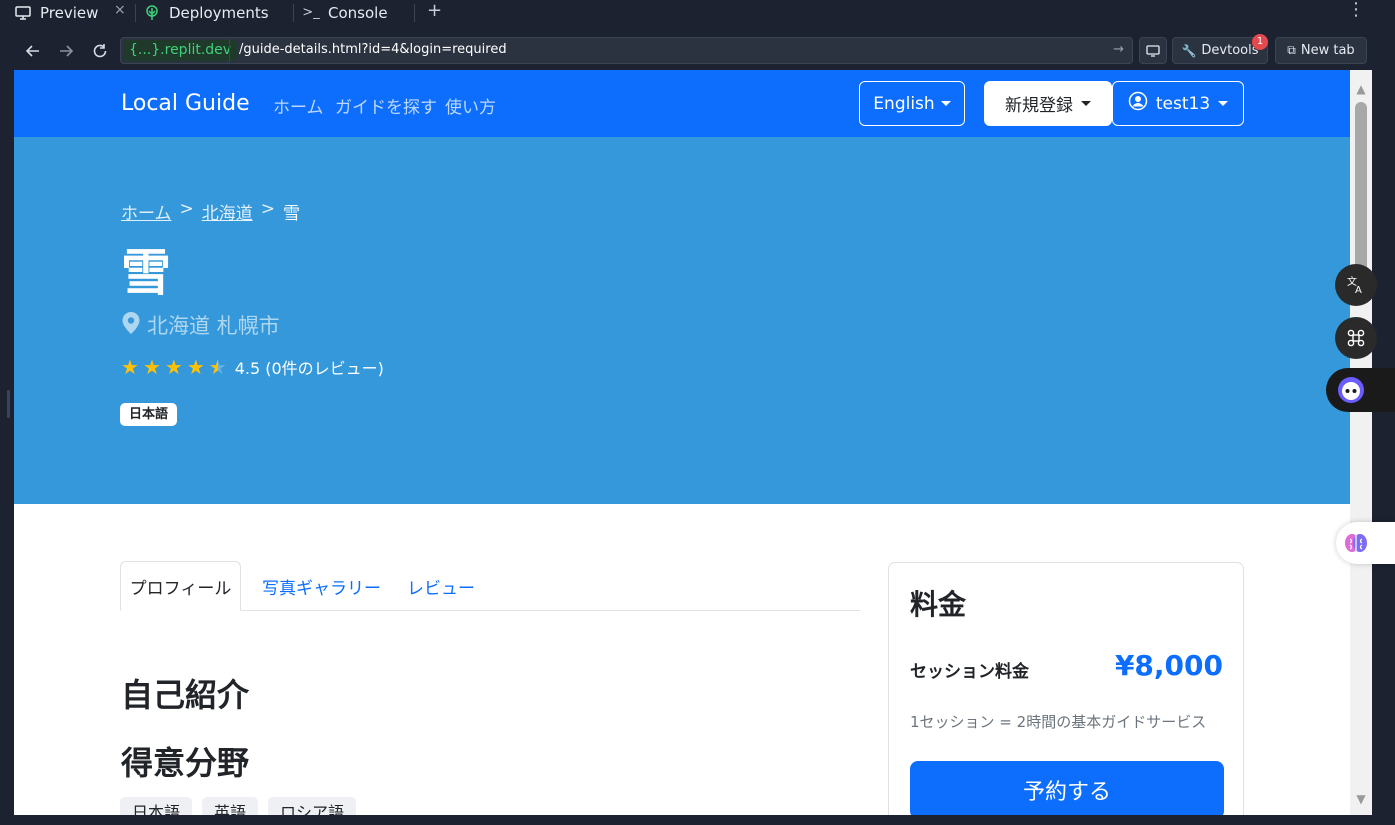  What do you see at coordinates (1168, 665) in the screenshot?
I see `session-fee-value: ¥8,000` at bounding box center [1168, 665].